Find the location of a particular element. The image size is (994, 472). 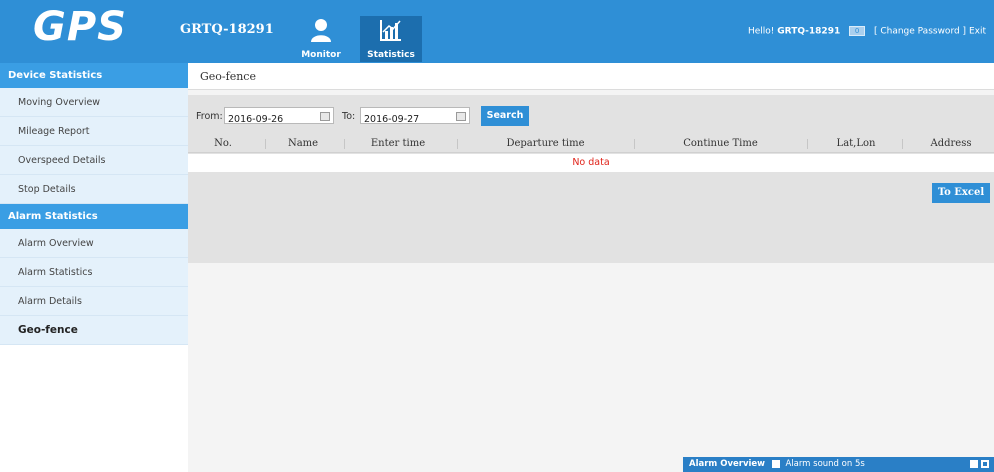

nav-monitor: Monitor is located at coordinates (321, 39).